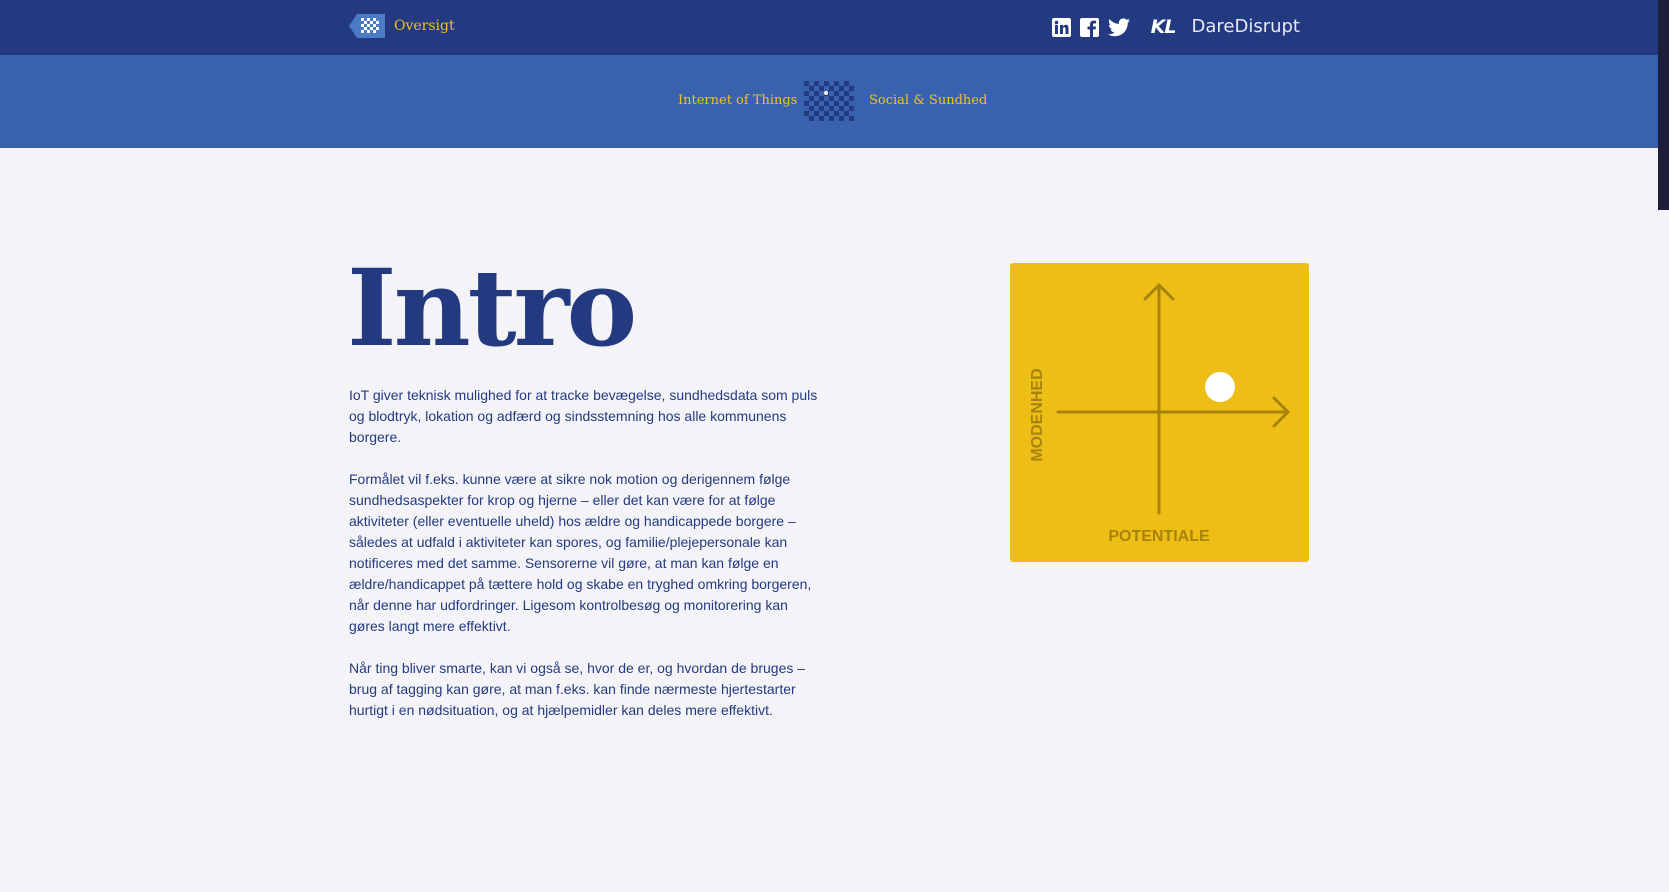 The width and height of the screenshot is (1669, 892). What do you see at coordinates (928, 100) in the screenshot?
I see `next-section-link: Social & Sundhed` at bounding box center [928, 100].